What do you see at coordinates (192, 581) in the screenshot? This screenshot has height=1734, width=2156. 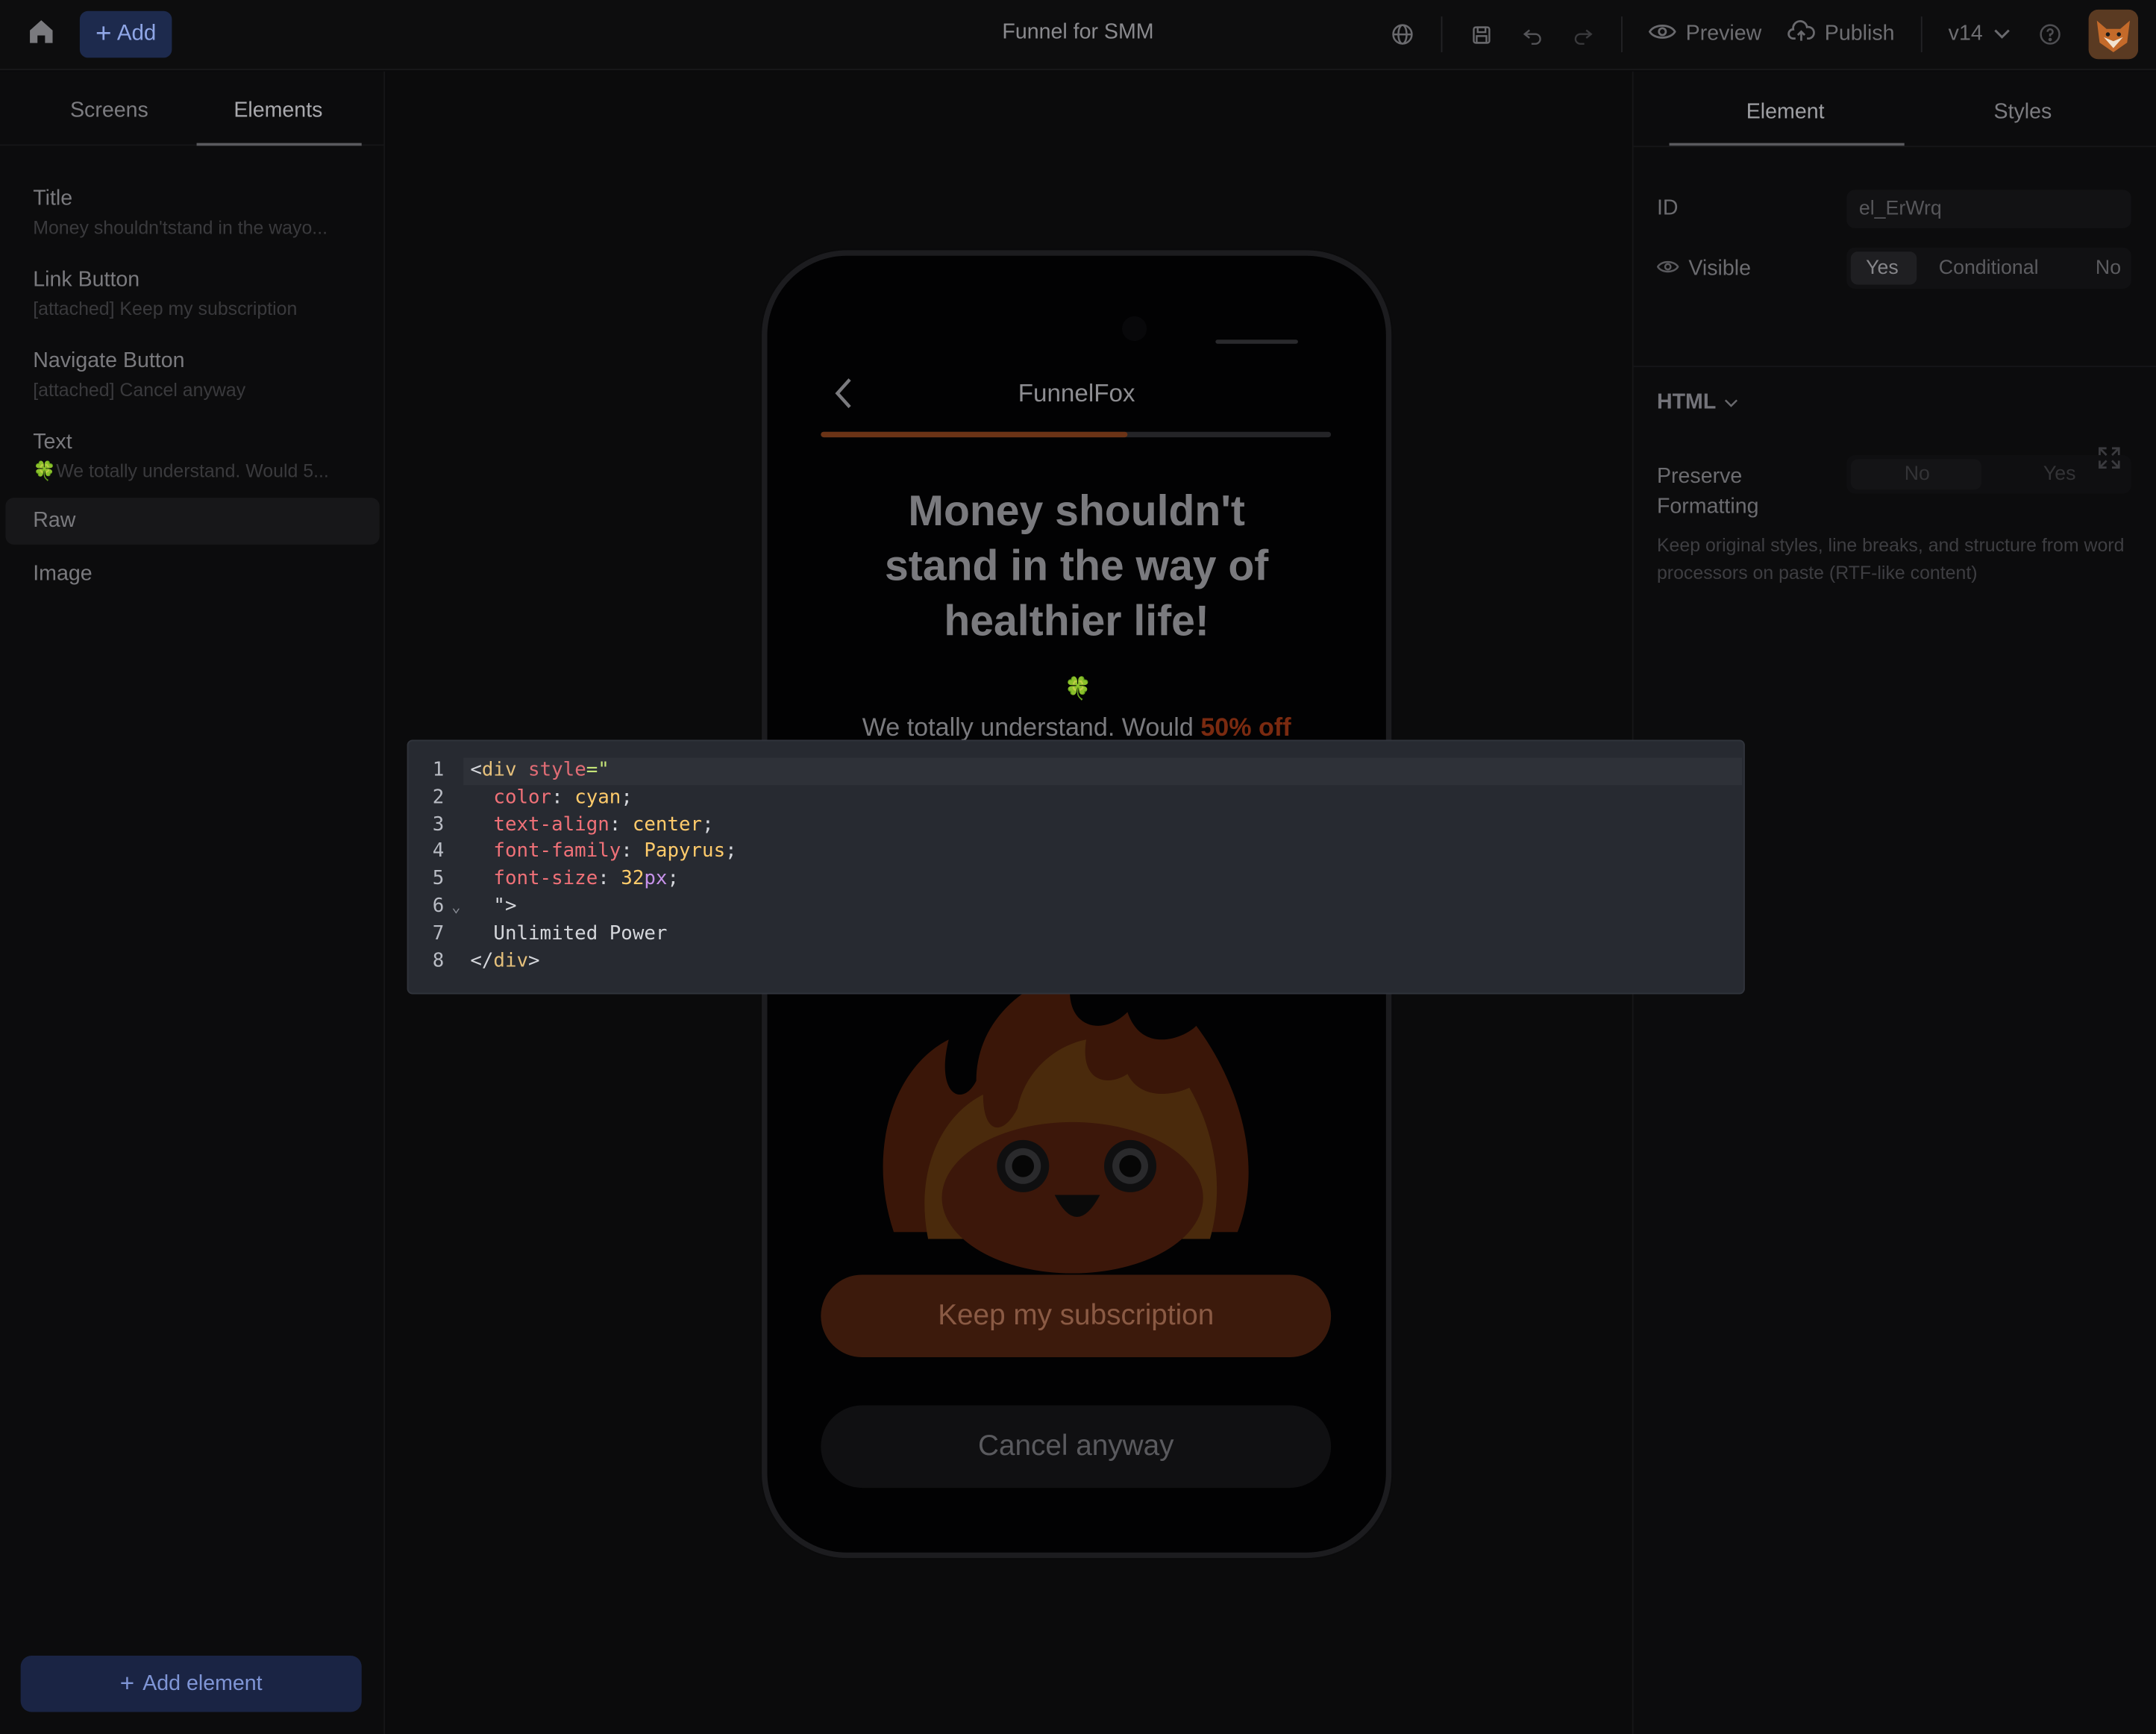 I see `element-item-image: Image` at bounding box center [192, 581].